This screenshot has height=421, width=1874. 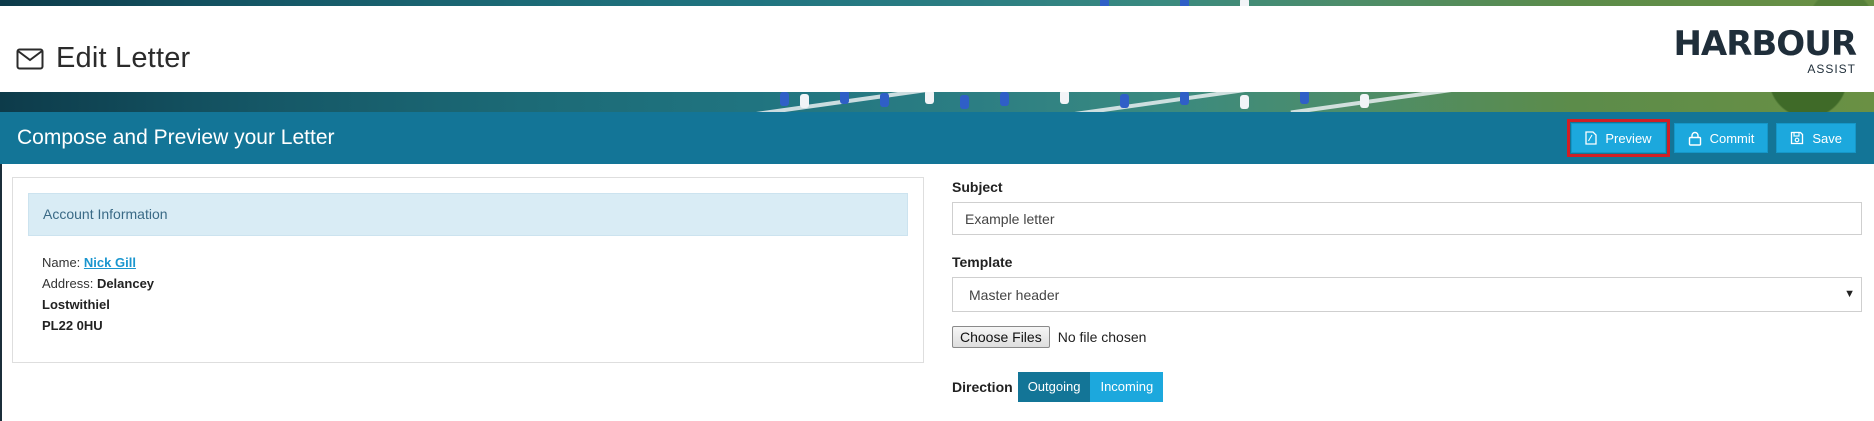 I want to click on account-name-link: Nick Gill, so click(x=110, y=262).